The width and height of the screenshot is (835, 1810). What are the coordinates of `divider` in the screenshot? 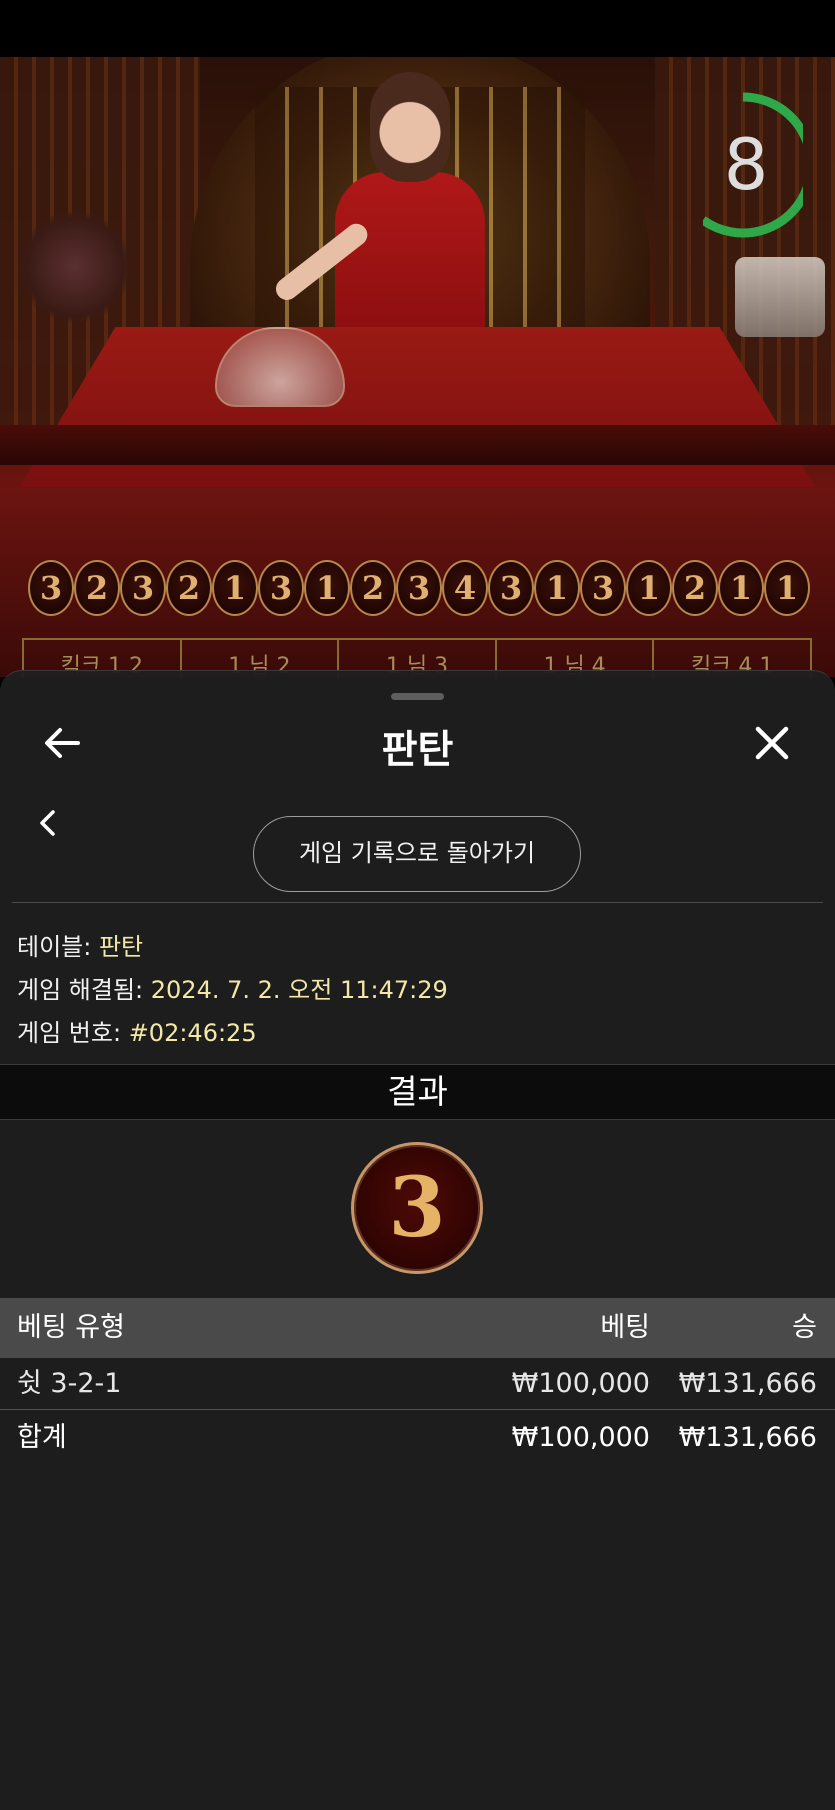 It's located at (417, 902).